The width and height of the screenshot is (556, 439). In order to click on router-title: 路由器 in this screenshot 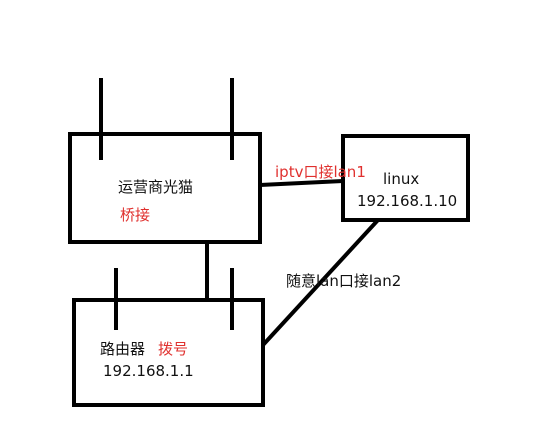, I will do `click(123, 349)`.